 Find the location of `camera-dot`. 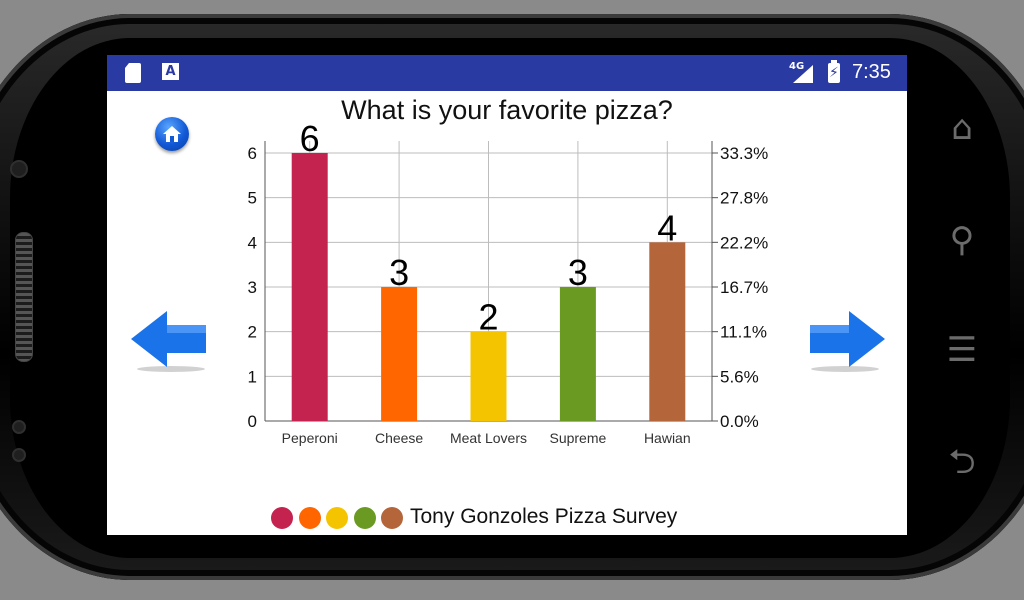

camera-dot is located at coordinates (19, 169).